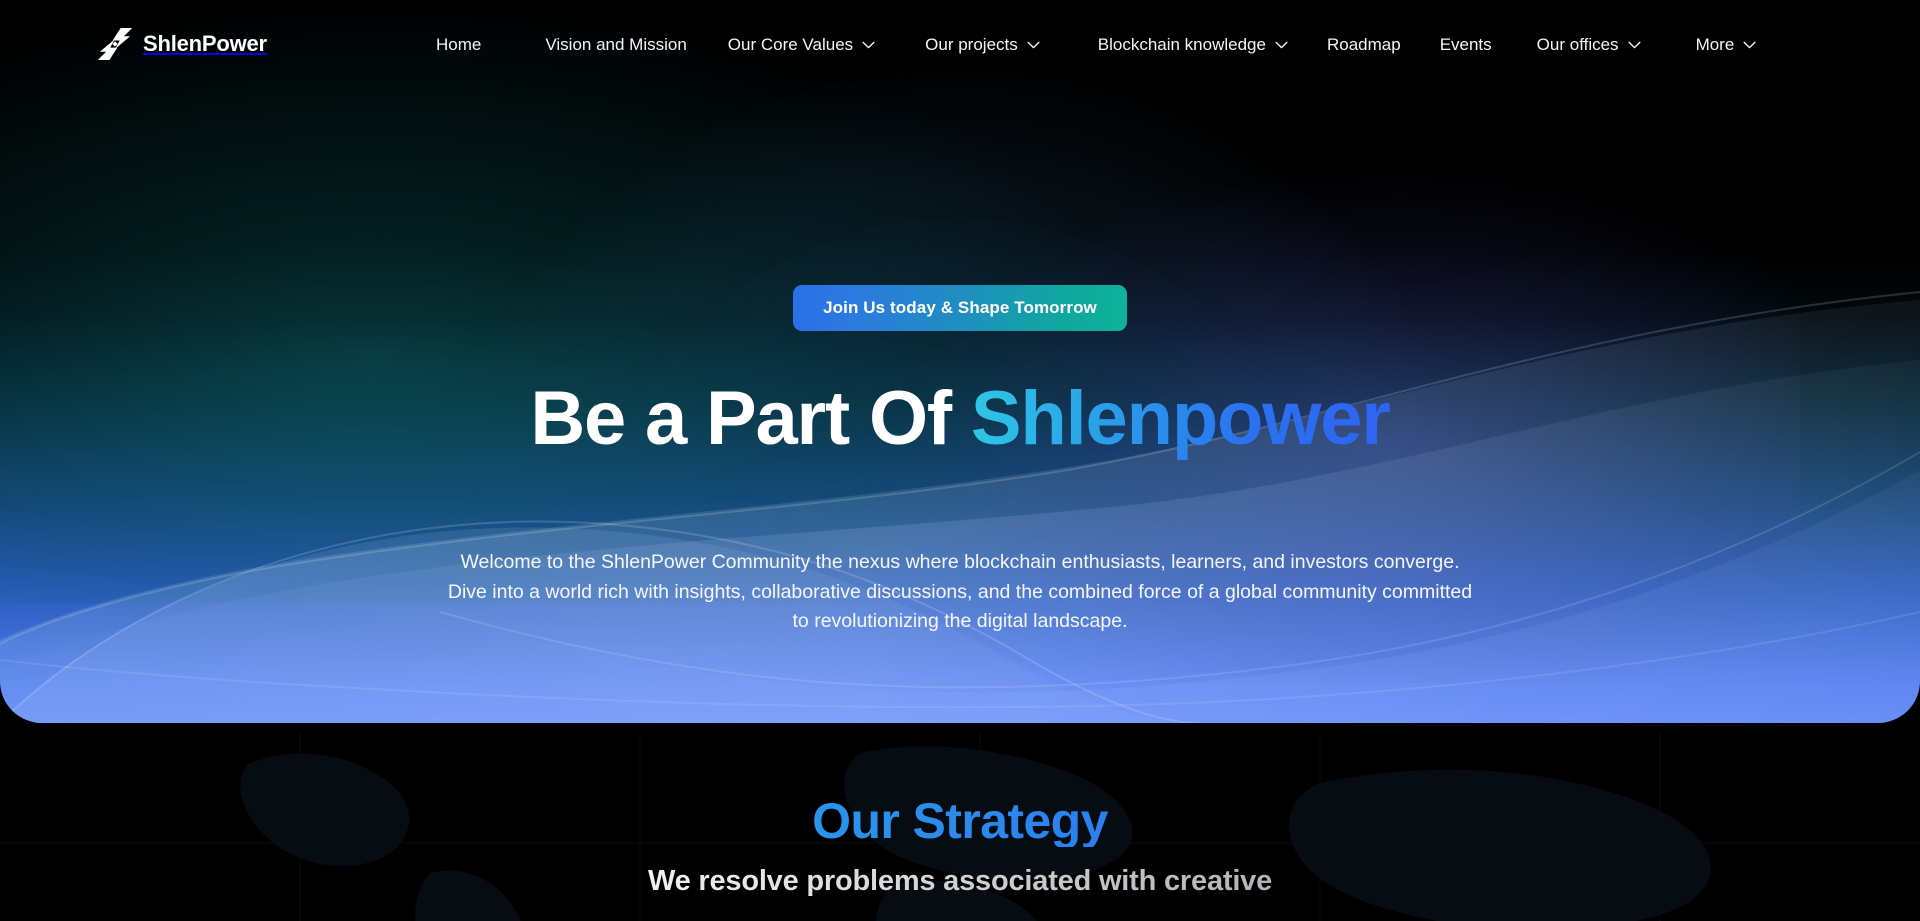 This screenshot has width=1920, height=921. I want to click on nav-label: Vision and Mission, so click(616, 44).